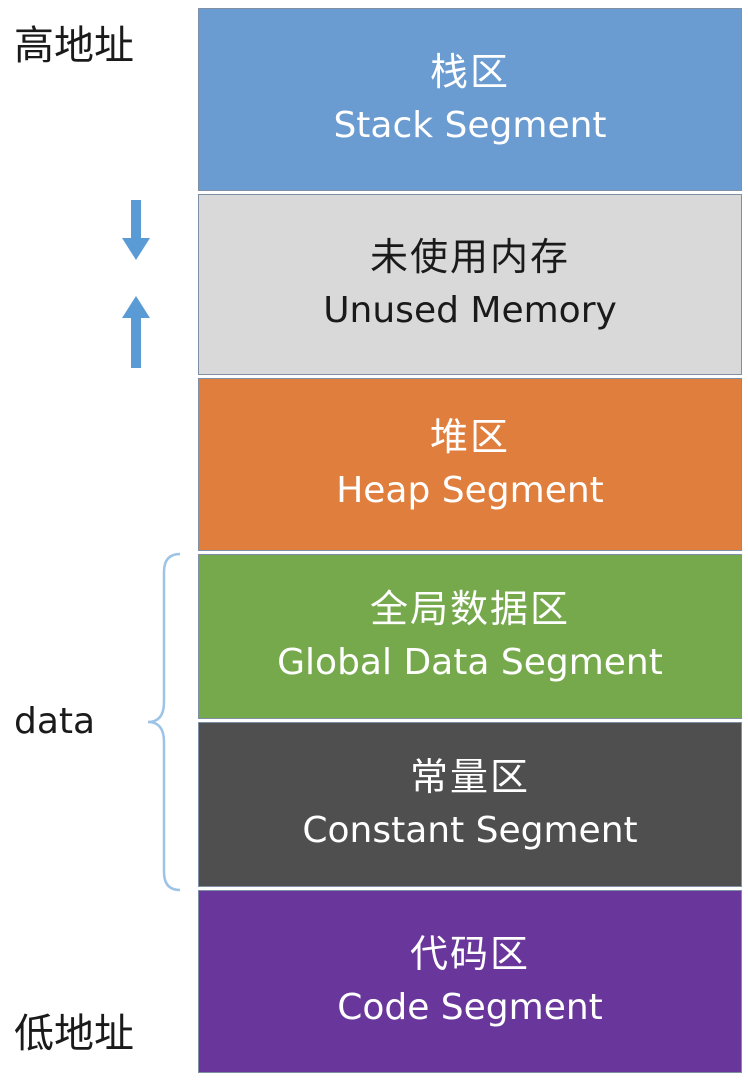 Image resolution: width=748 pixels, height=1084 pixels. What do you see at coordinates (470, 830) in the screenshot?
I see `segment-en-label: Constant Segment` at bounding box center [470, 830].